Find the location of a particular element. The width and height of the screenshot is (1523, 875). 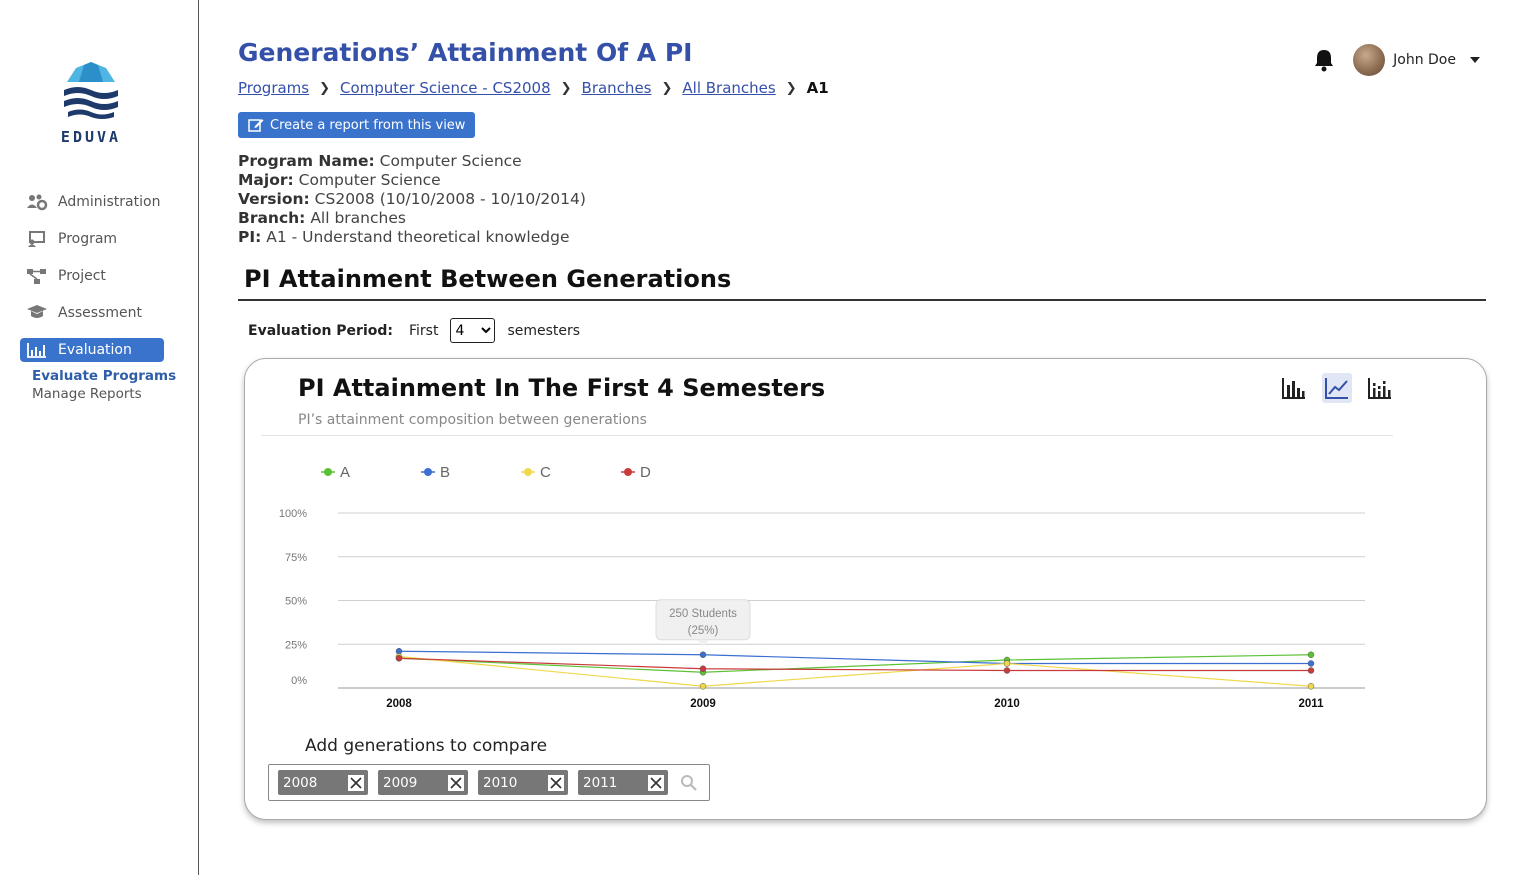

generation-tag: 2008 is located at coordinates (323, 782).